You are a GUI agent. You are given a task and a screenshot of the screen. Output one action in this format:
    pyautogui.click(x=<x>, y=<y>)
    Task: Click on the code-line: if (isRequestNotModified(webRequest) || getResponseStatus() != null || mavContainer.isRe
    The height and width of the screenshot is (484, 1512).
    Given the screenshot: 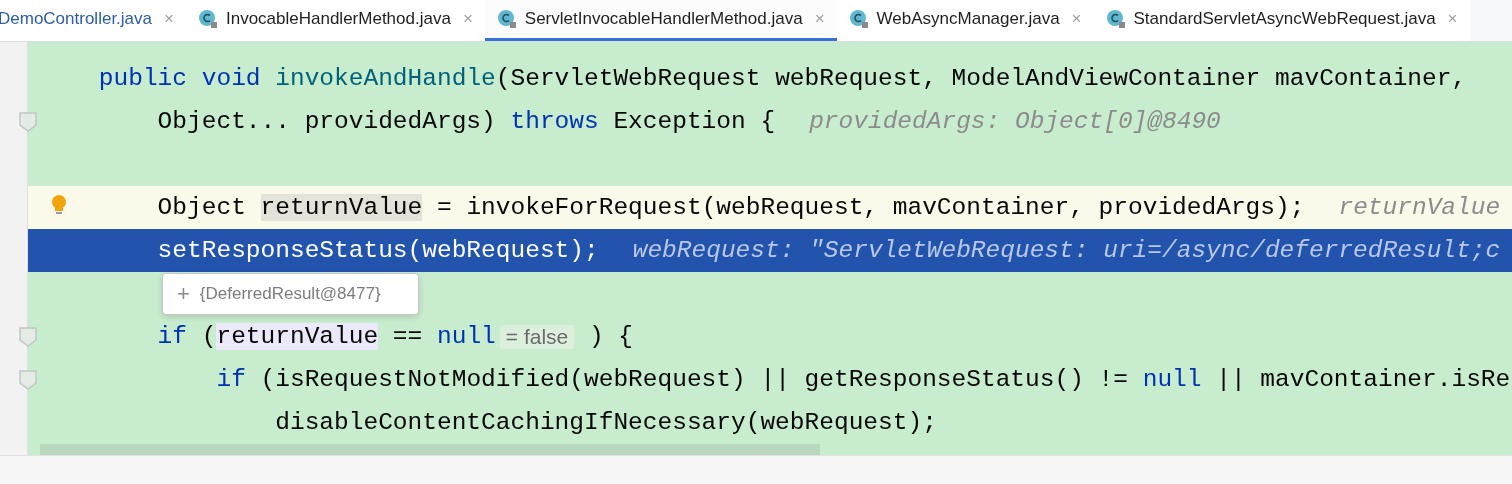 What is the action you would take?
    pyautogui.click(x=863, y=380)
    